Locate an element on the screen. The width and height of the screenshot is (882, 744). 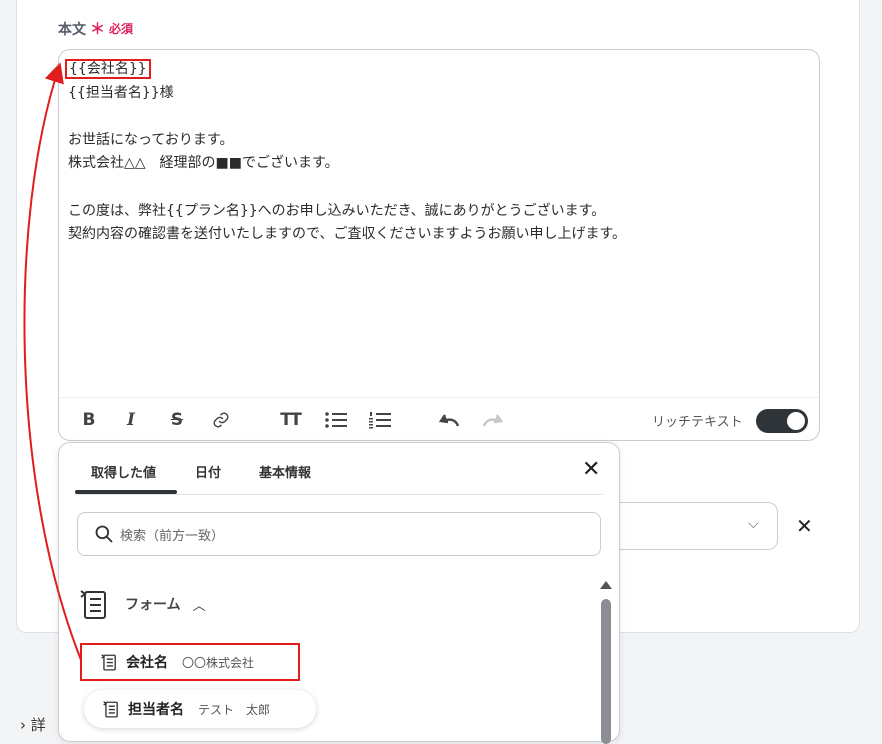
field-item-name: 会社名 is located at coordinates (147, 663).